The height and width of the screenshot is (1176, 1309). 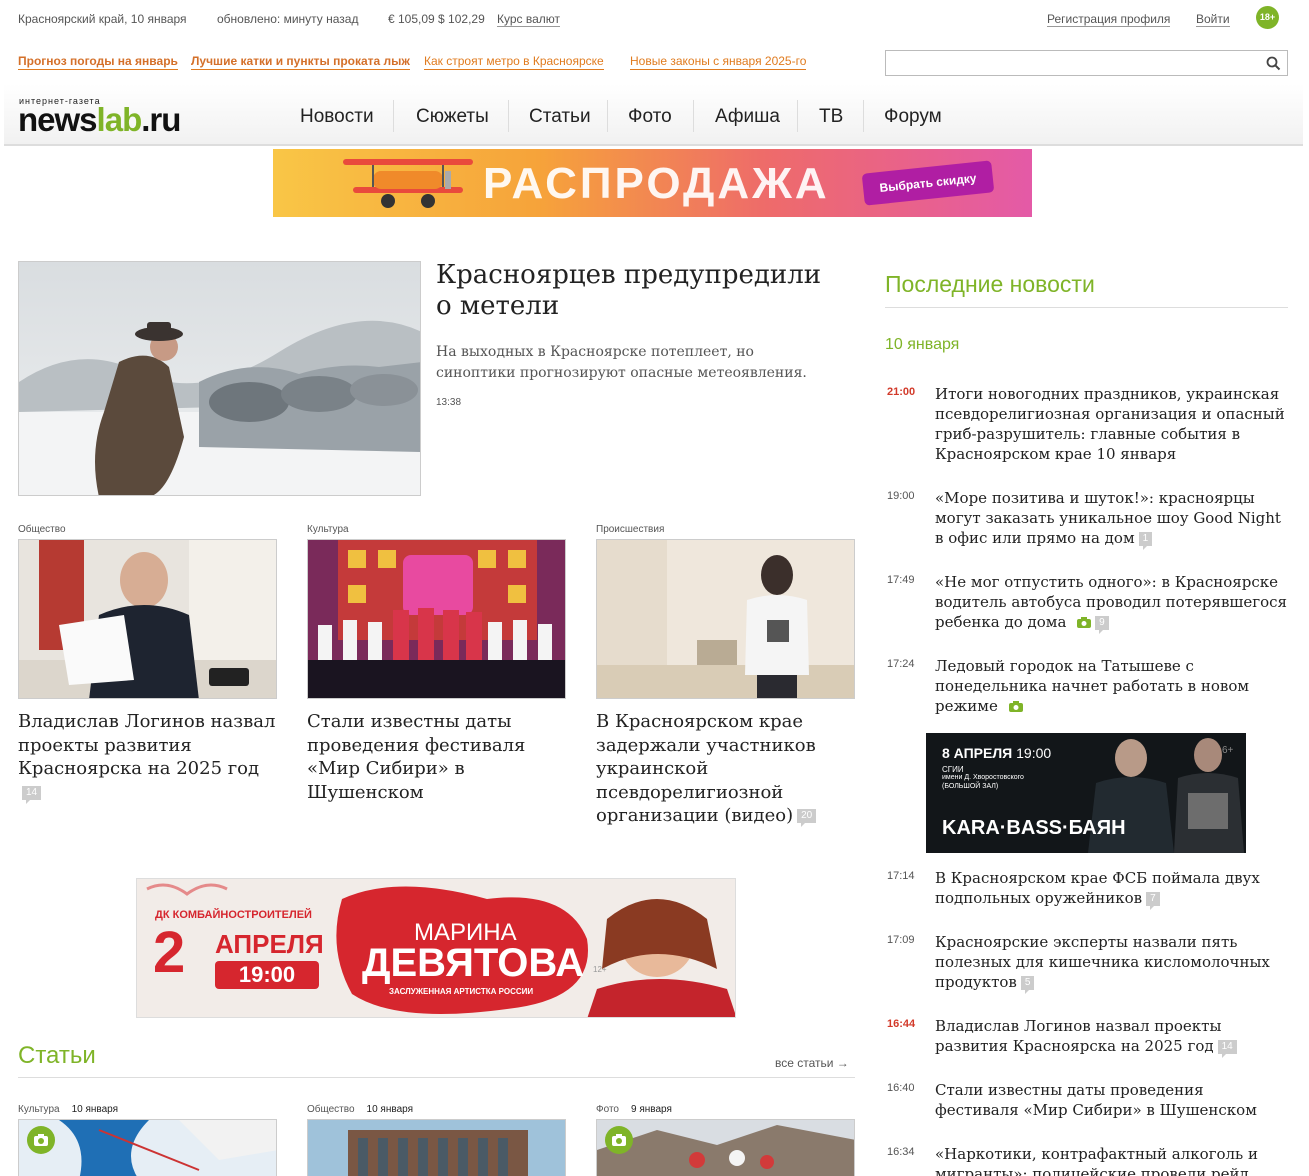 What do you see at coordinates (726, 531) in the screenshot?
I see `card-category: Происшествия` at bounding box center [726, 531].